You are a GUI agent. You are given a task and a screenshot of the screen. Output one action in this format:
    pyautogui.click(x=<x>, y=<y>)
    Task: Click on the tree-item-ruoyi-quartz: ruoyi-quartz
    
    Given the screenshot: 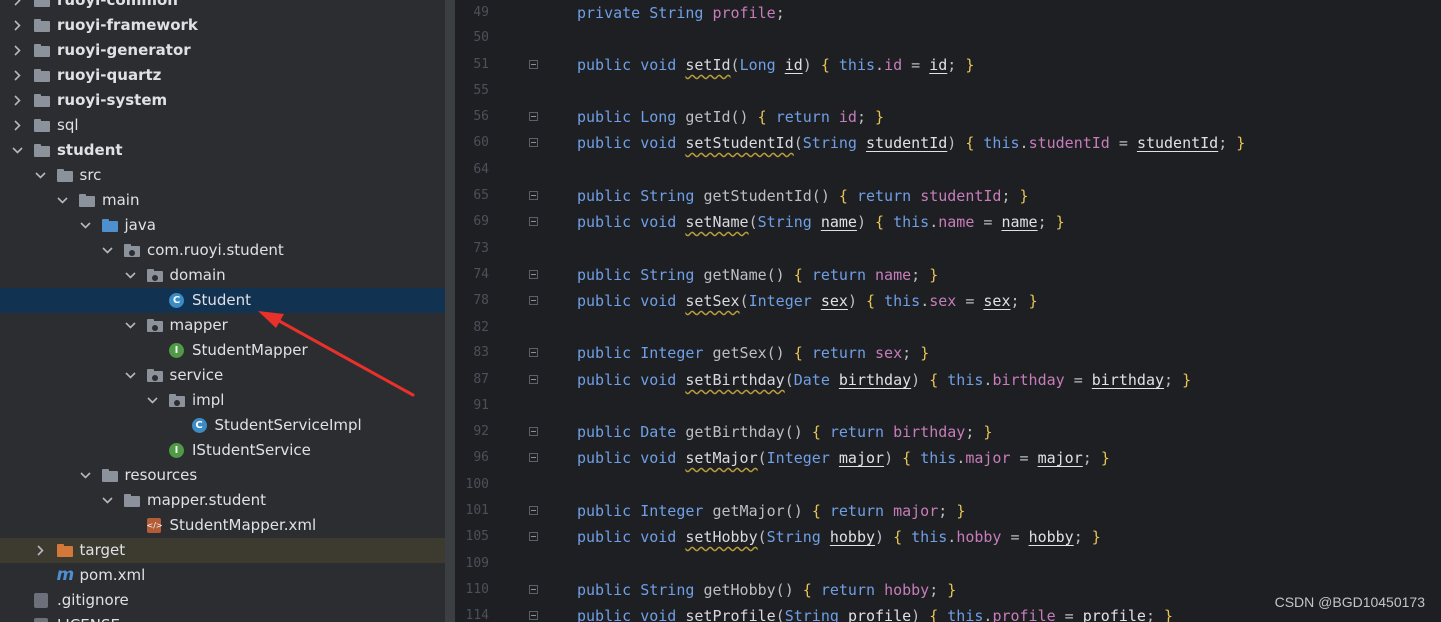 What is the action you would take?
    pyautogui.click(x=222, y=75)
    